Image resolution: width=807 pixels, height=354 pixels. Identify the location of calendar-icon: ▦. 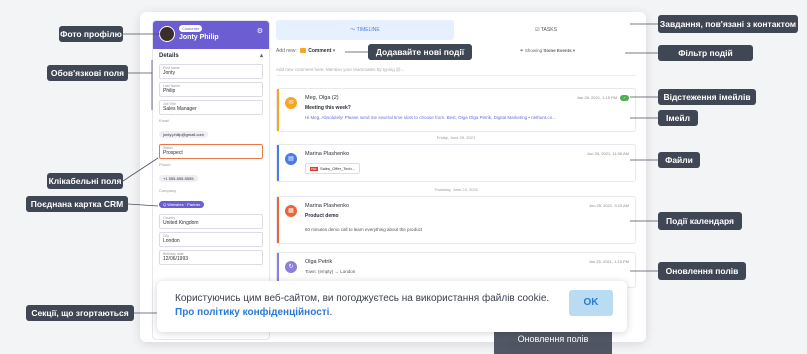
(291, 211).